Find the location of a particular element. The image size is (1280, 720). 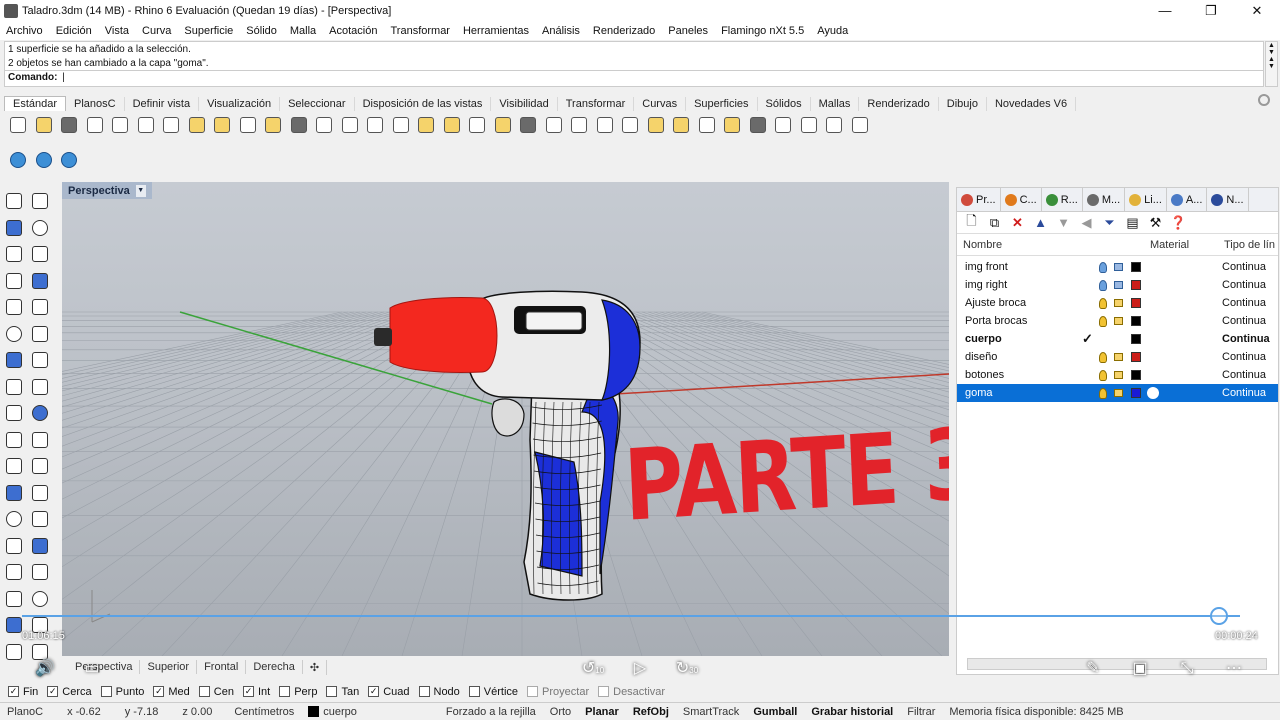

tab-disposicion-vistas: Disposición de las vistas is located at coordinates (423, 104).